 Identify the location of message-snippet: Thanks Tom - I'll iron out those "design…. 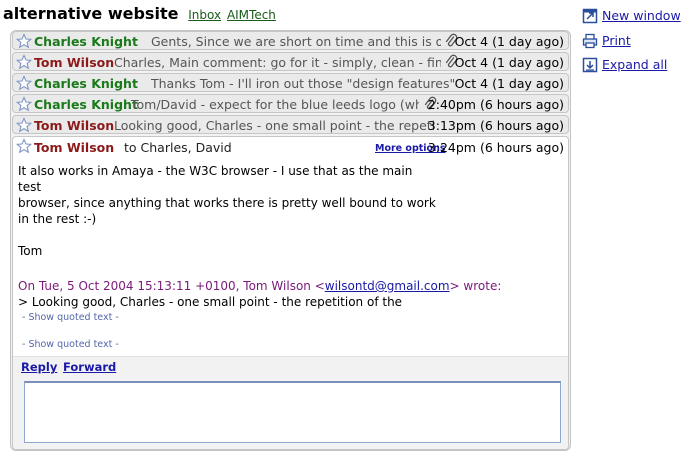
(305, 83).